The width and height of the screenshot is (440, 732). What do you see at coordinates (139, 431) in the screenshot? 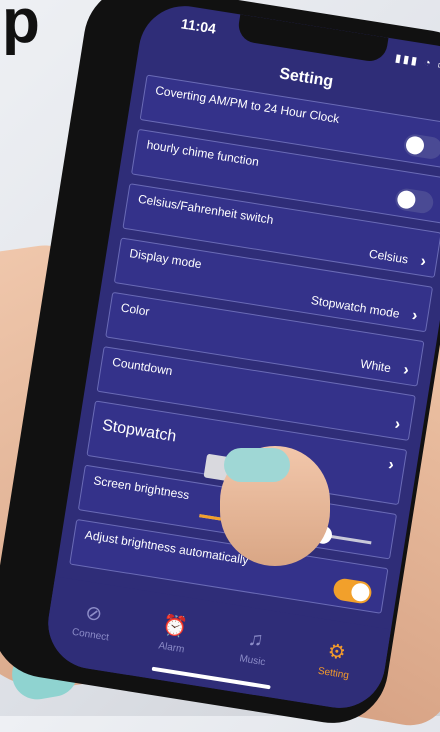
I see `setting-label: Stopwatch` at bounding box center [139, 431].